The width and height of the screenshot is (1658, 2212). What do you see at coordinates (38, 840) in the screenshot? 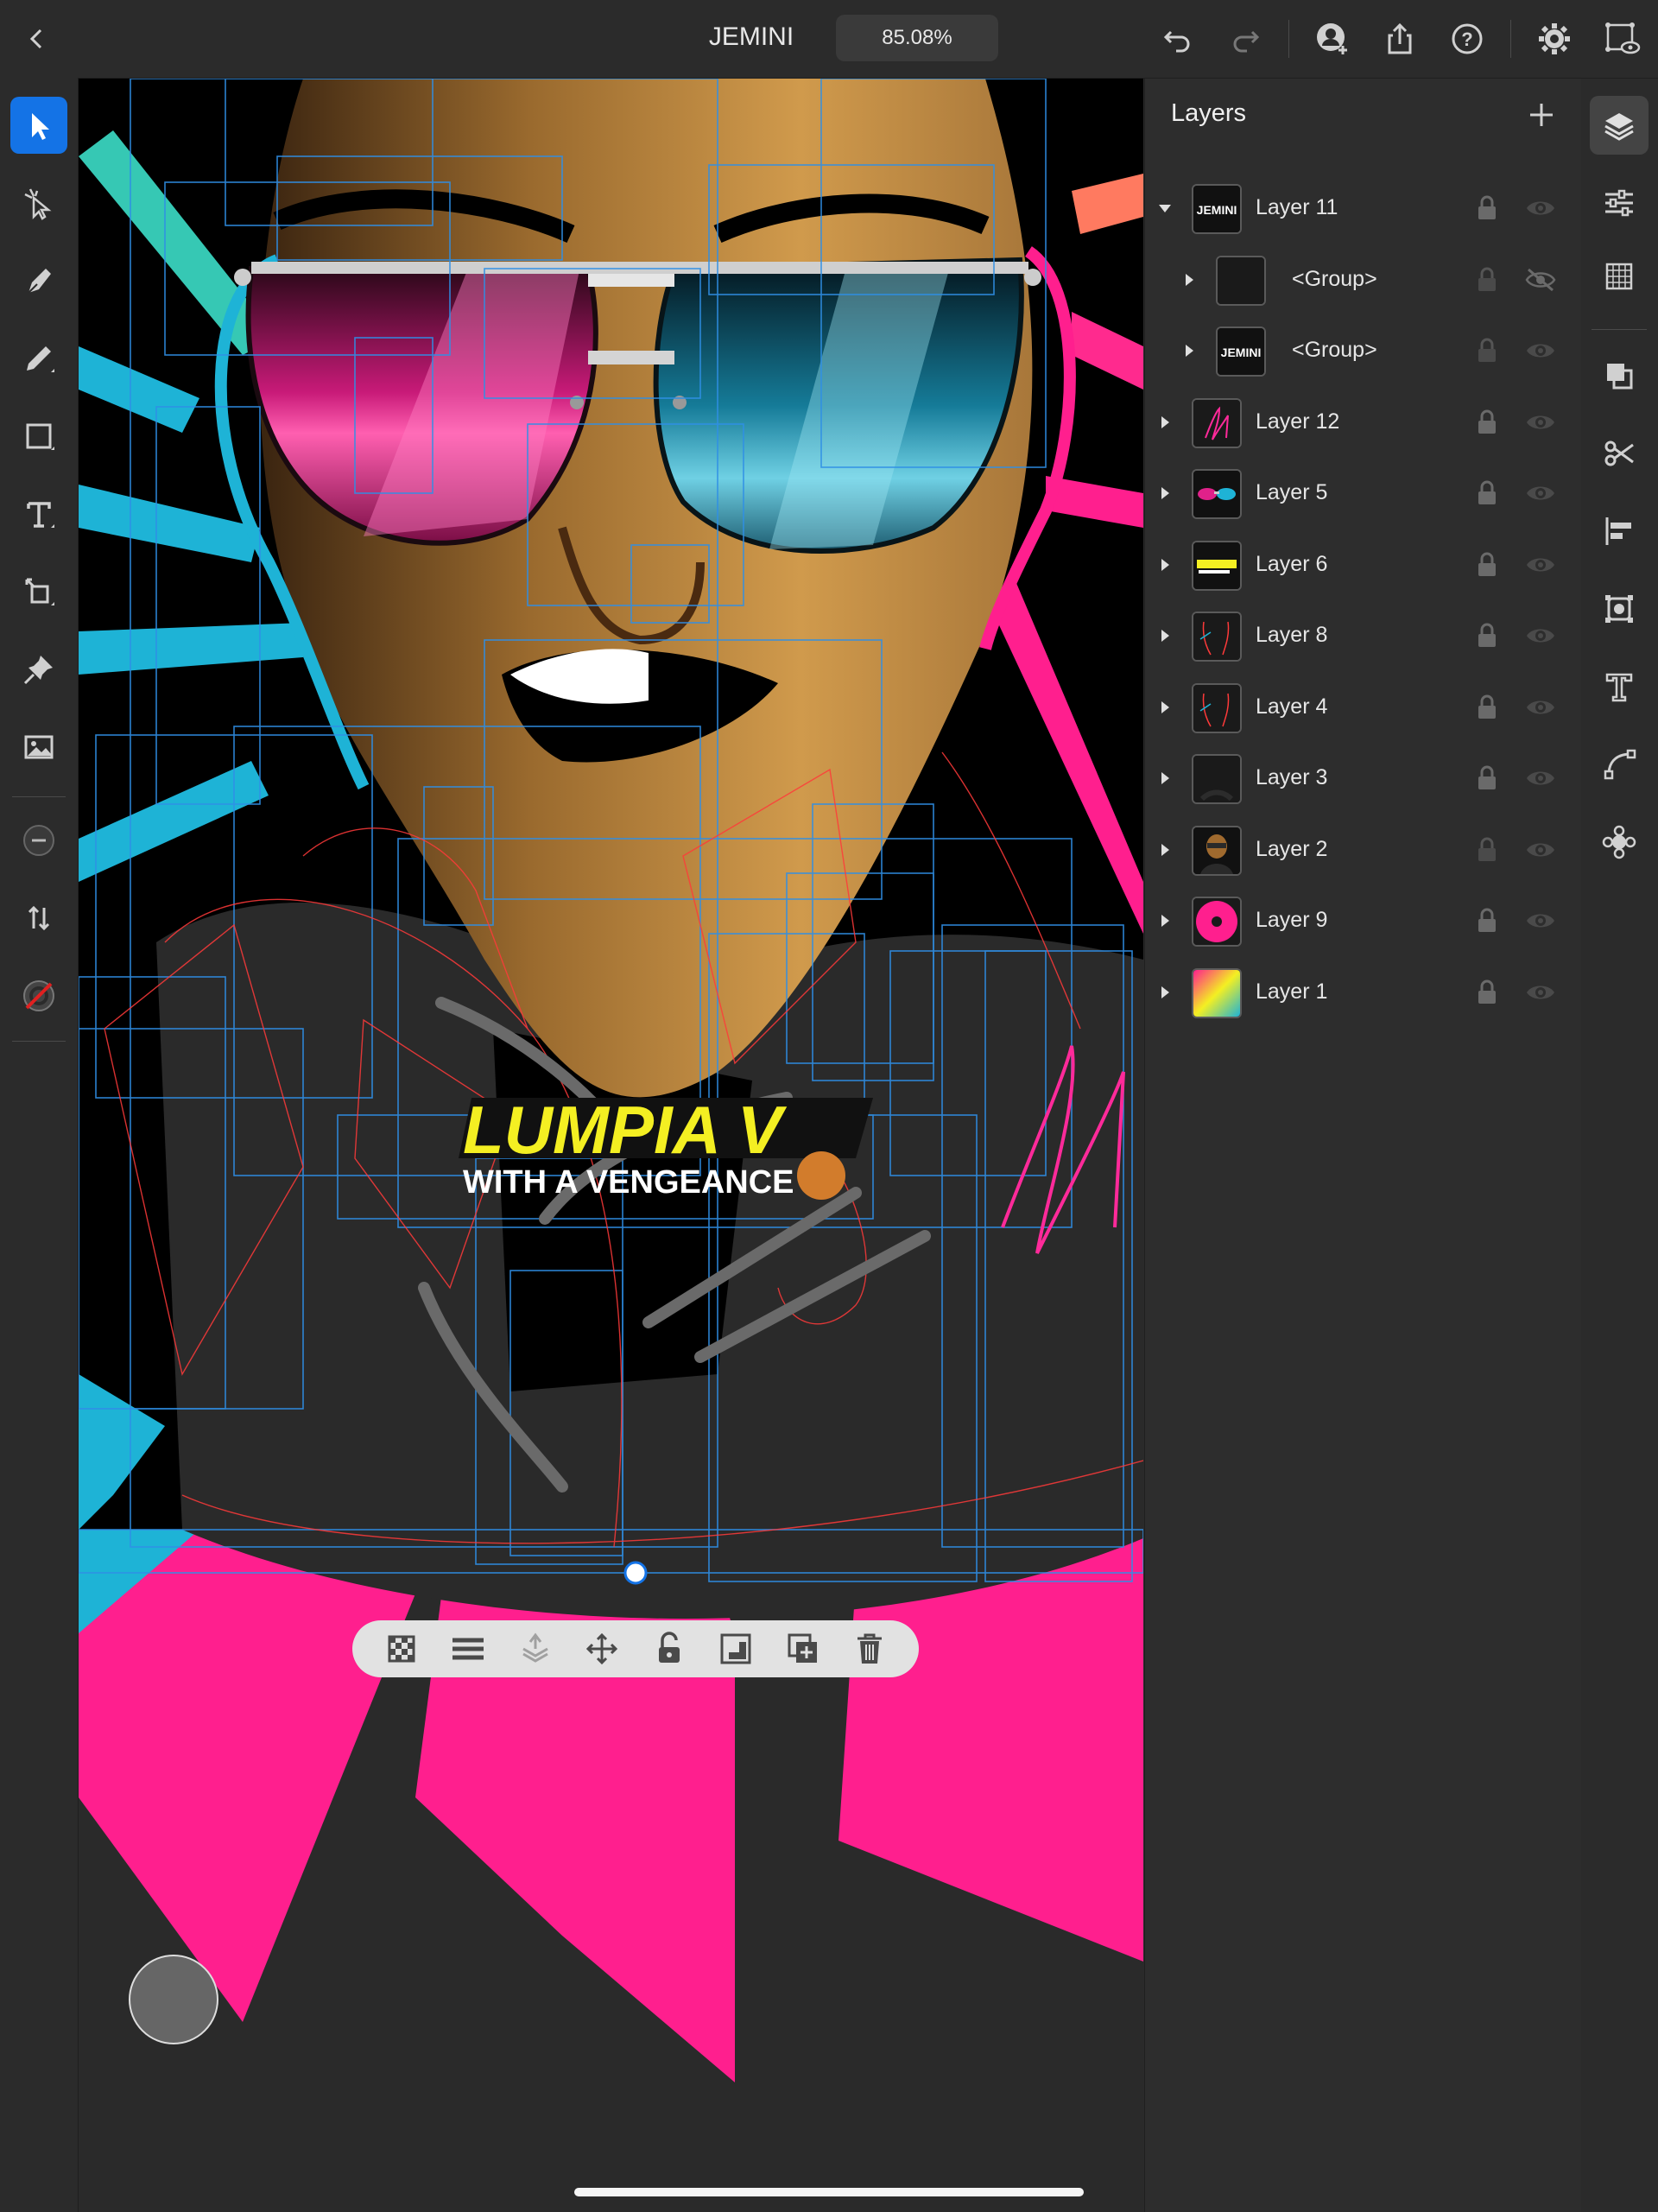
I see `stroke-width-icon` at bounding box center [38, 840].